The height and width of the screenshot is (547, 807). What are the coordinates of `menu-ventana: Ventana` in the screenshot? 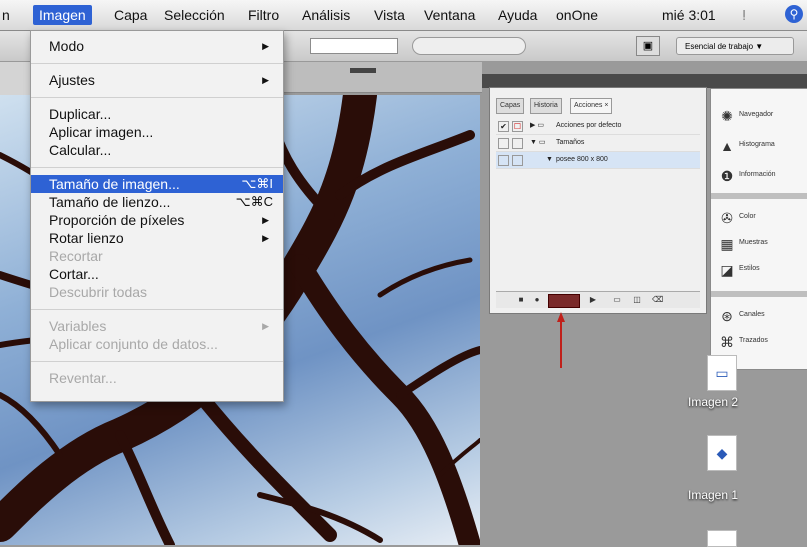 It's located at (449, 15).